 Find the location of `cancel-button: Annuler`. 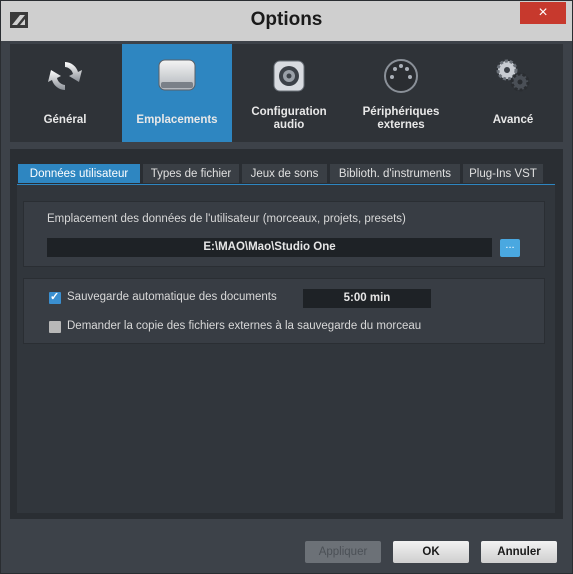

cancel-button: Annuler is located at coordinates (519, 552).